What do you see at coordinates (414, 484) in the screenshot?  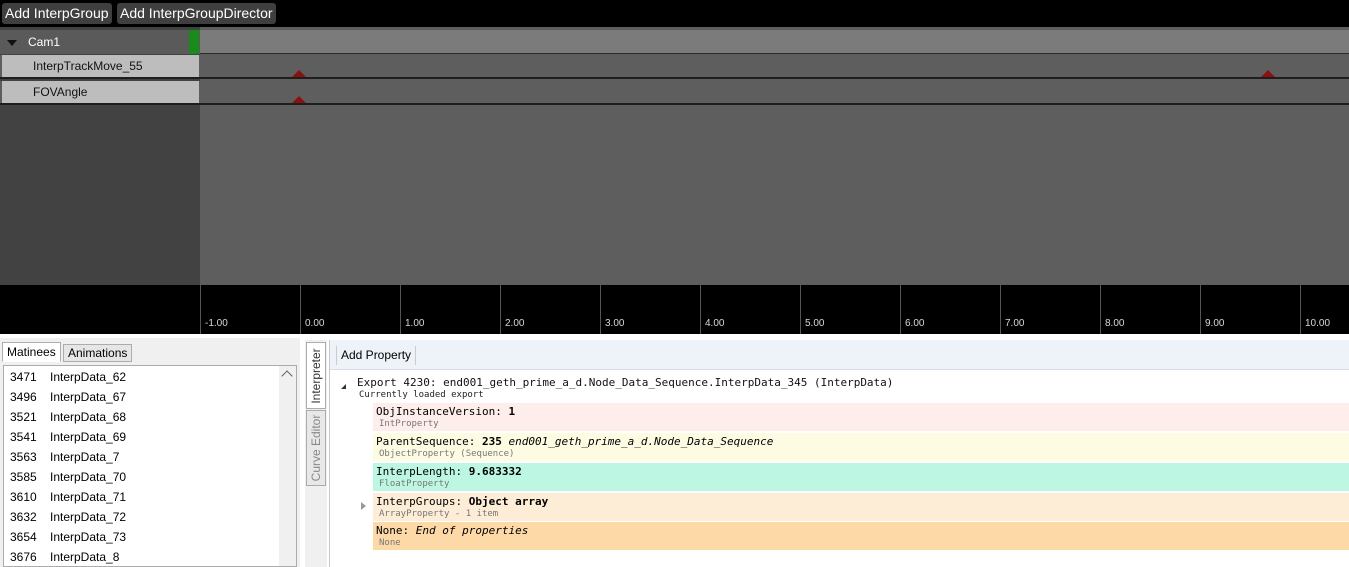 I see `property-type: FloatProperty` at bounding box center [414, 484].